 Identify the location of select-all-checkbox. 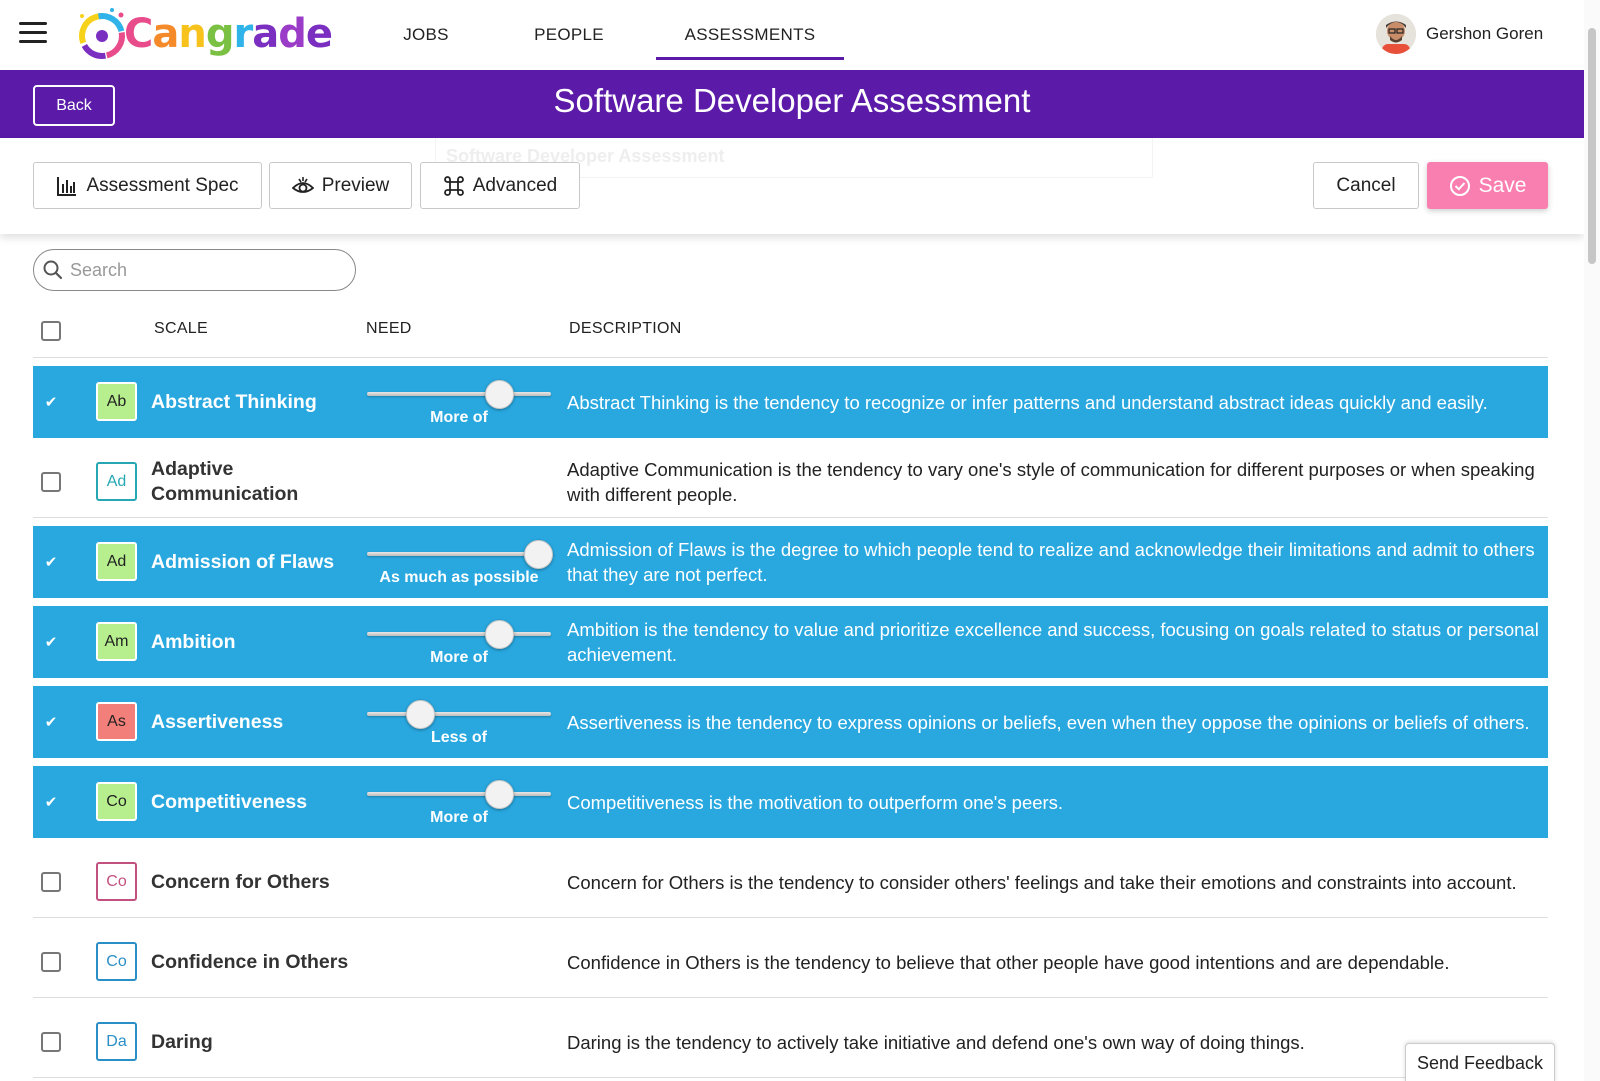
(51, 331).